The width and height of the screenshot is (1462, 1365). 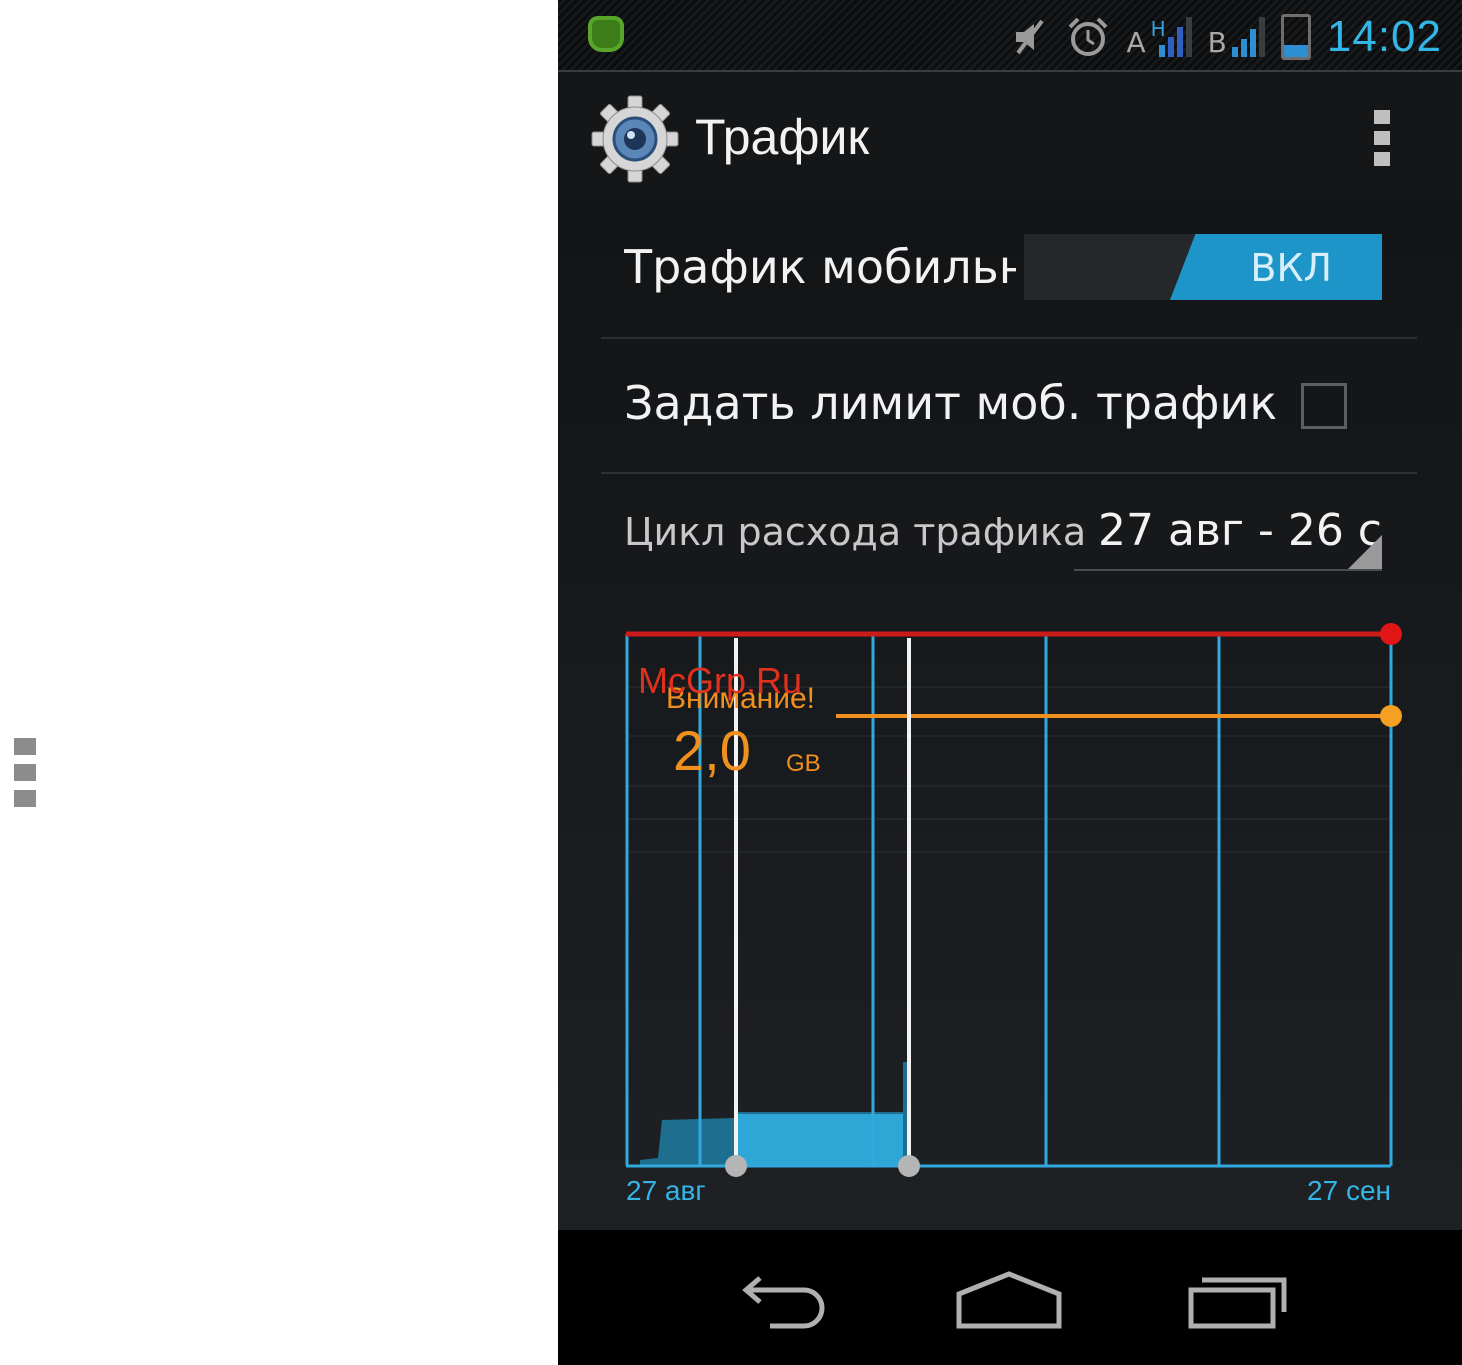 What do you see at coordinates (950, 403) in the screenshot?
I see `set-limit-label: Задать лимит моб. трафика` at bounding box center [950, 403].